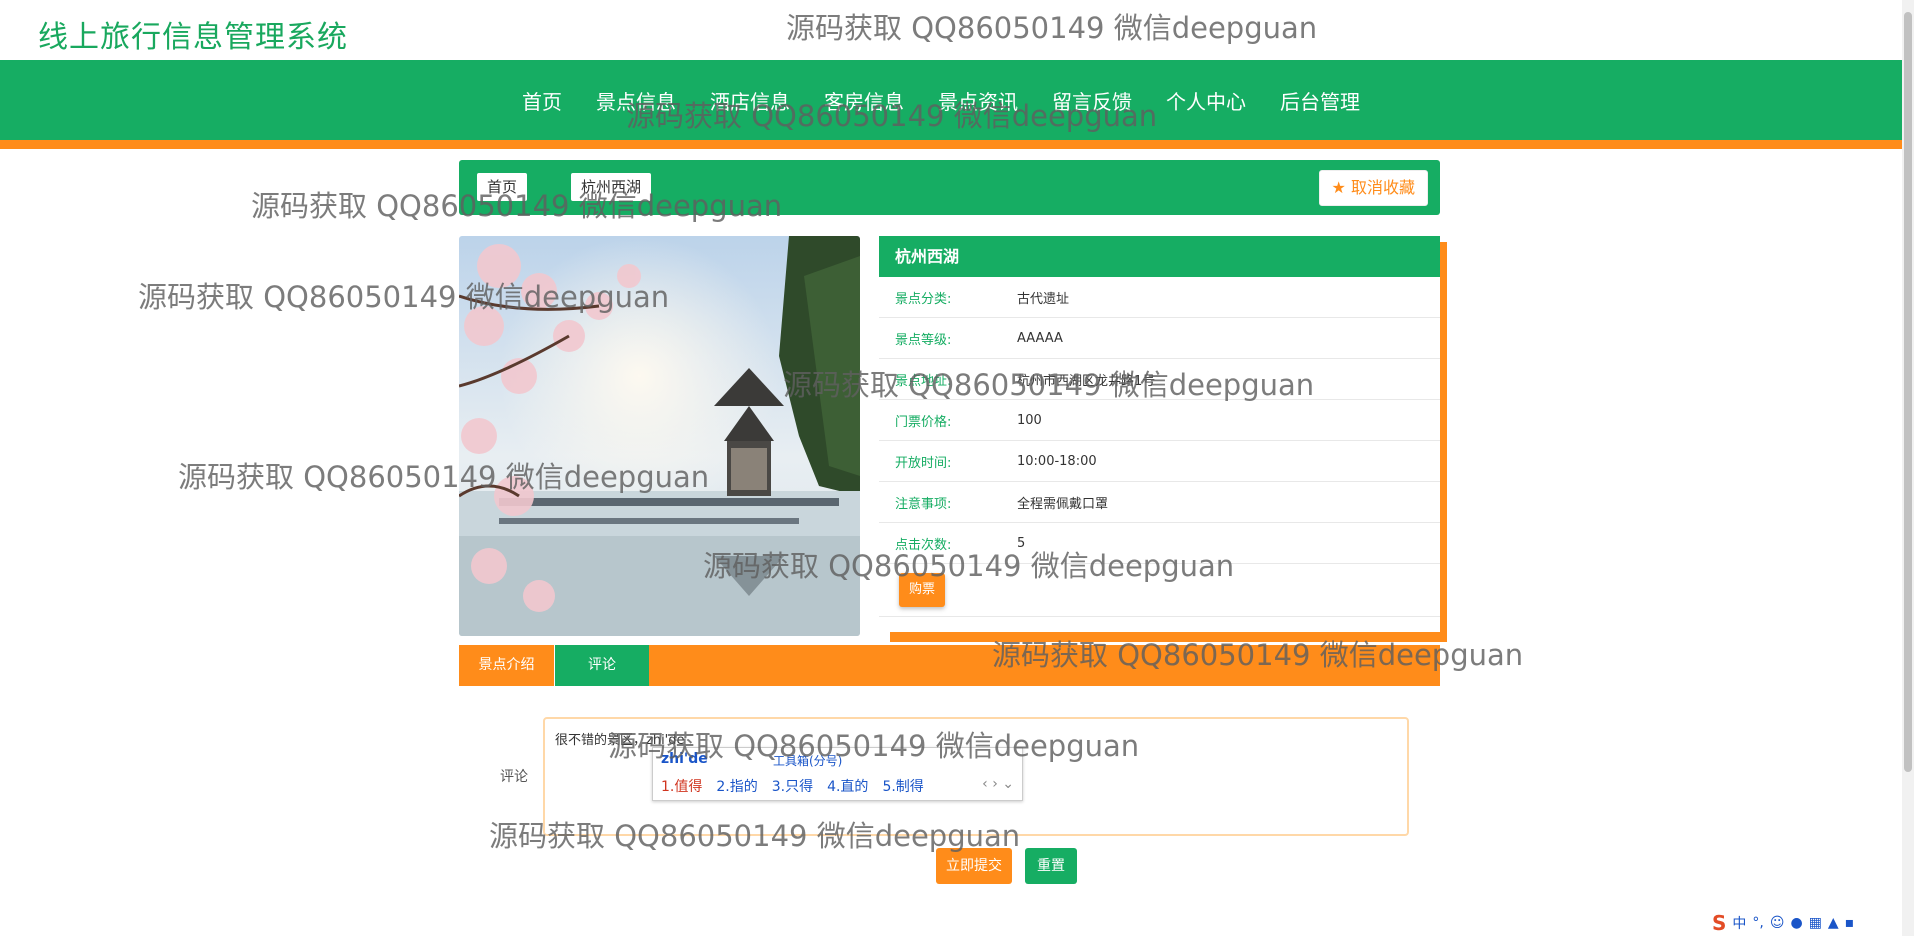  Describe the element at coordinates (681, 786) in the screenshot. I see `ime-candidate: 1.值得` at that location.